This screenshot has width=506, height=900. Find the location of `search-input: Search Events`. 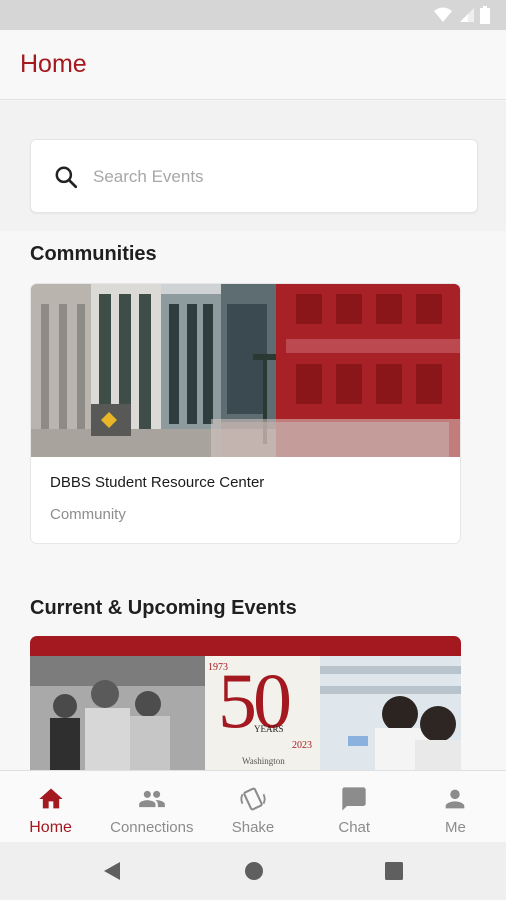

search-input: Search Events is located at coordinates (254, 176).